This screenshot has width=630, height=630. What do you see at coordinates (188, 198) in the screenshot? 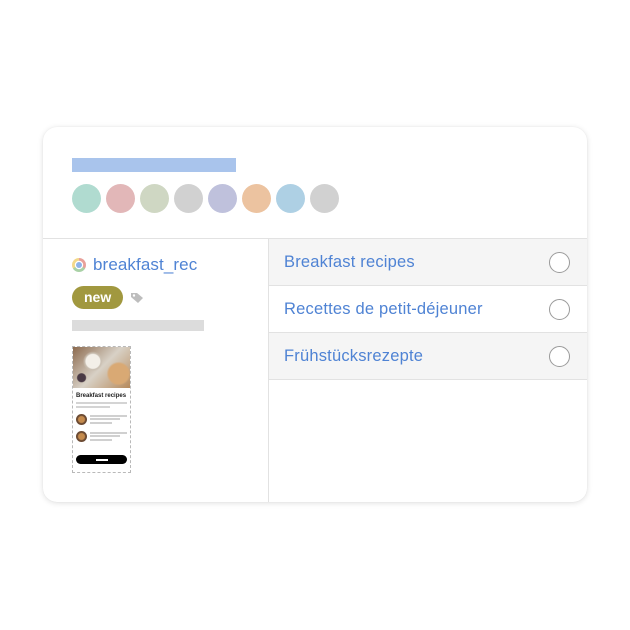
I see `swatch-grey` at bounding box center [188, 198].